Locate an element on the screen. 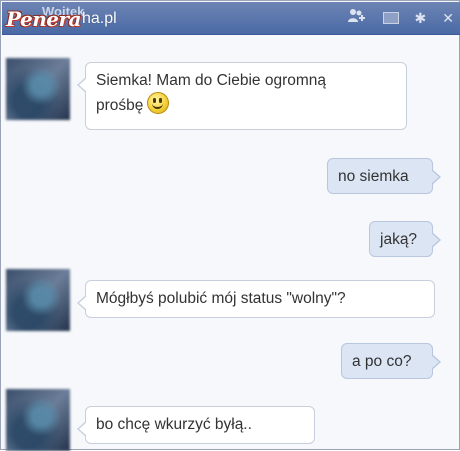 This screenshot has width=460, height=451. message-bubble-outgoing: jaką? is located at coordinates (405, 239).